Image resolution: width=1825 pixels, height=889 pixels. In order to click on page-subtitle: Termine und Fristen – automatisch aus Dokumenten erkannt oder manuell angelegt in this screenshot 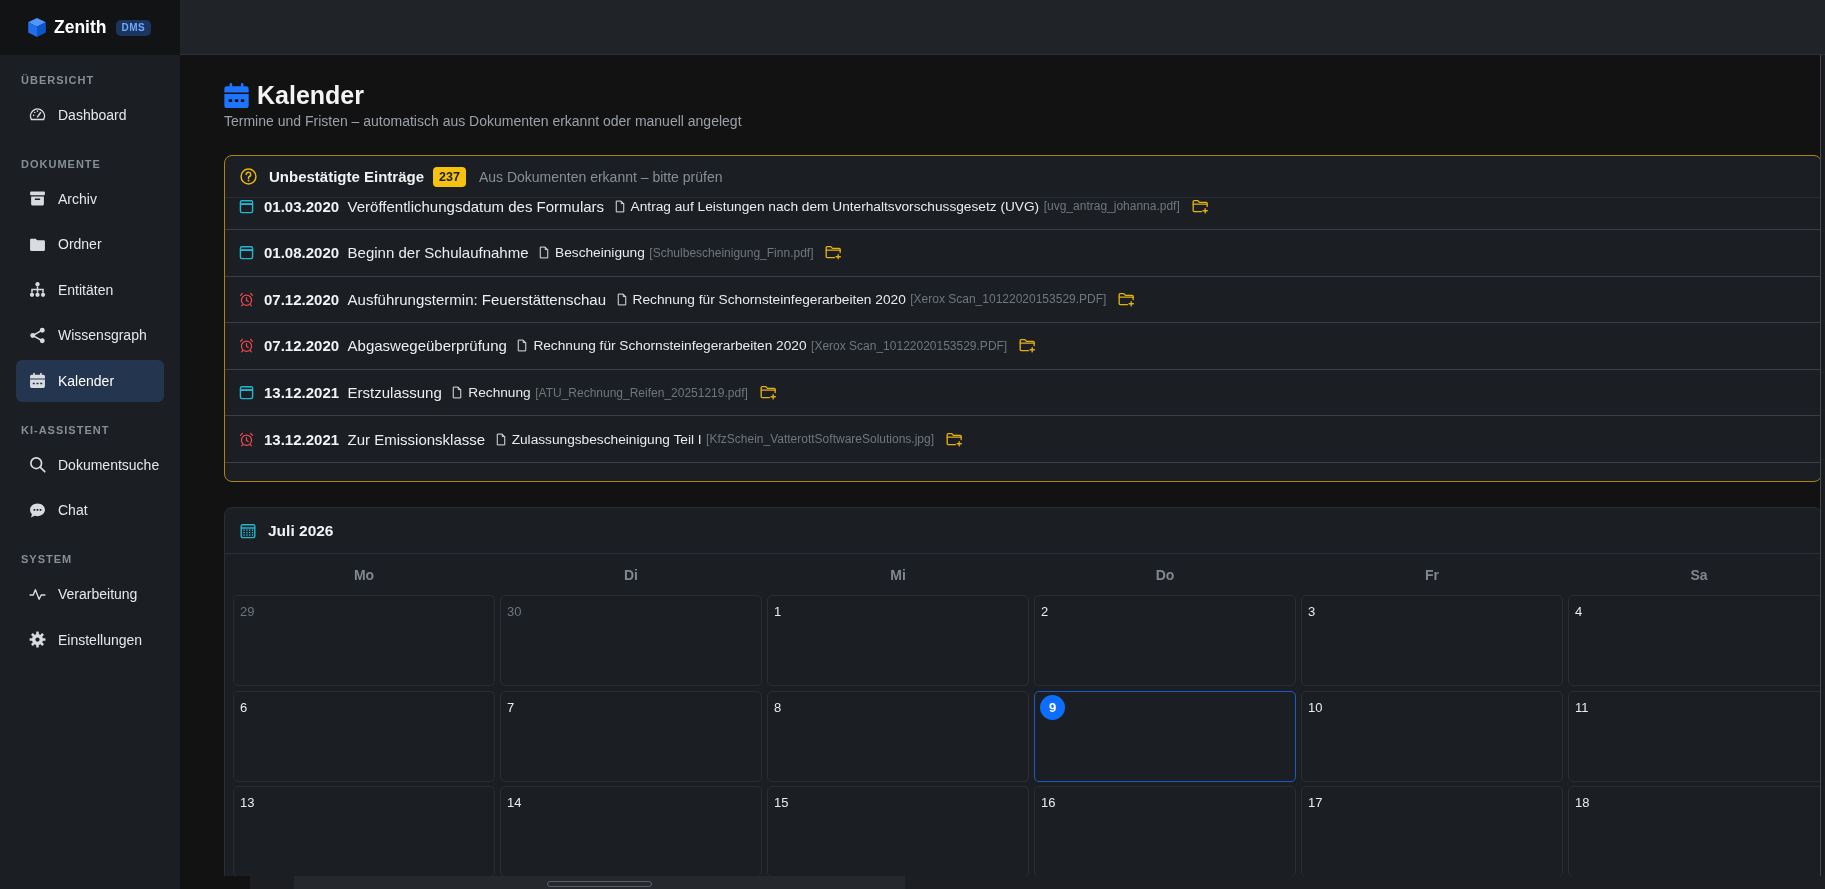, I will do `click(483, 121)`.